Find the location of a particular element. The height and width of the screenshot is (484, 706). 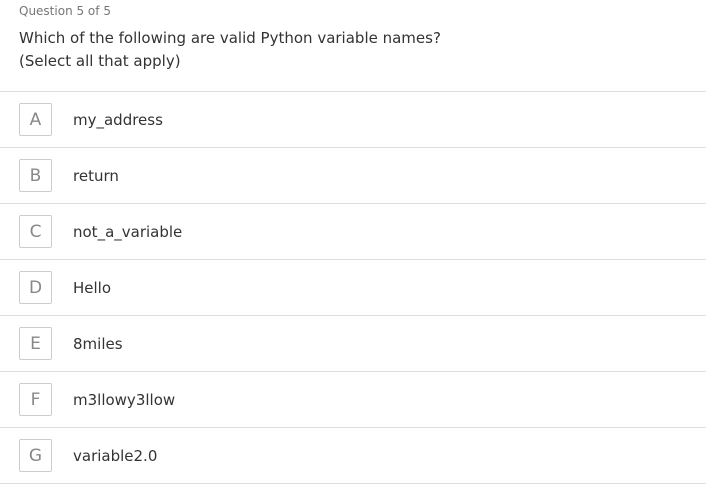

option-label: Hello is located at coordinates (92, 287).